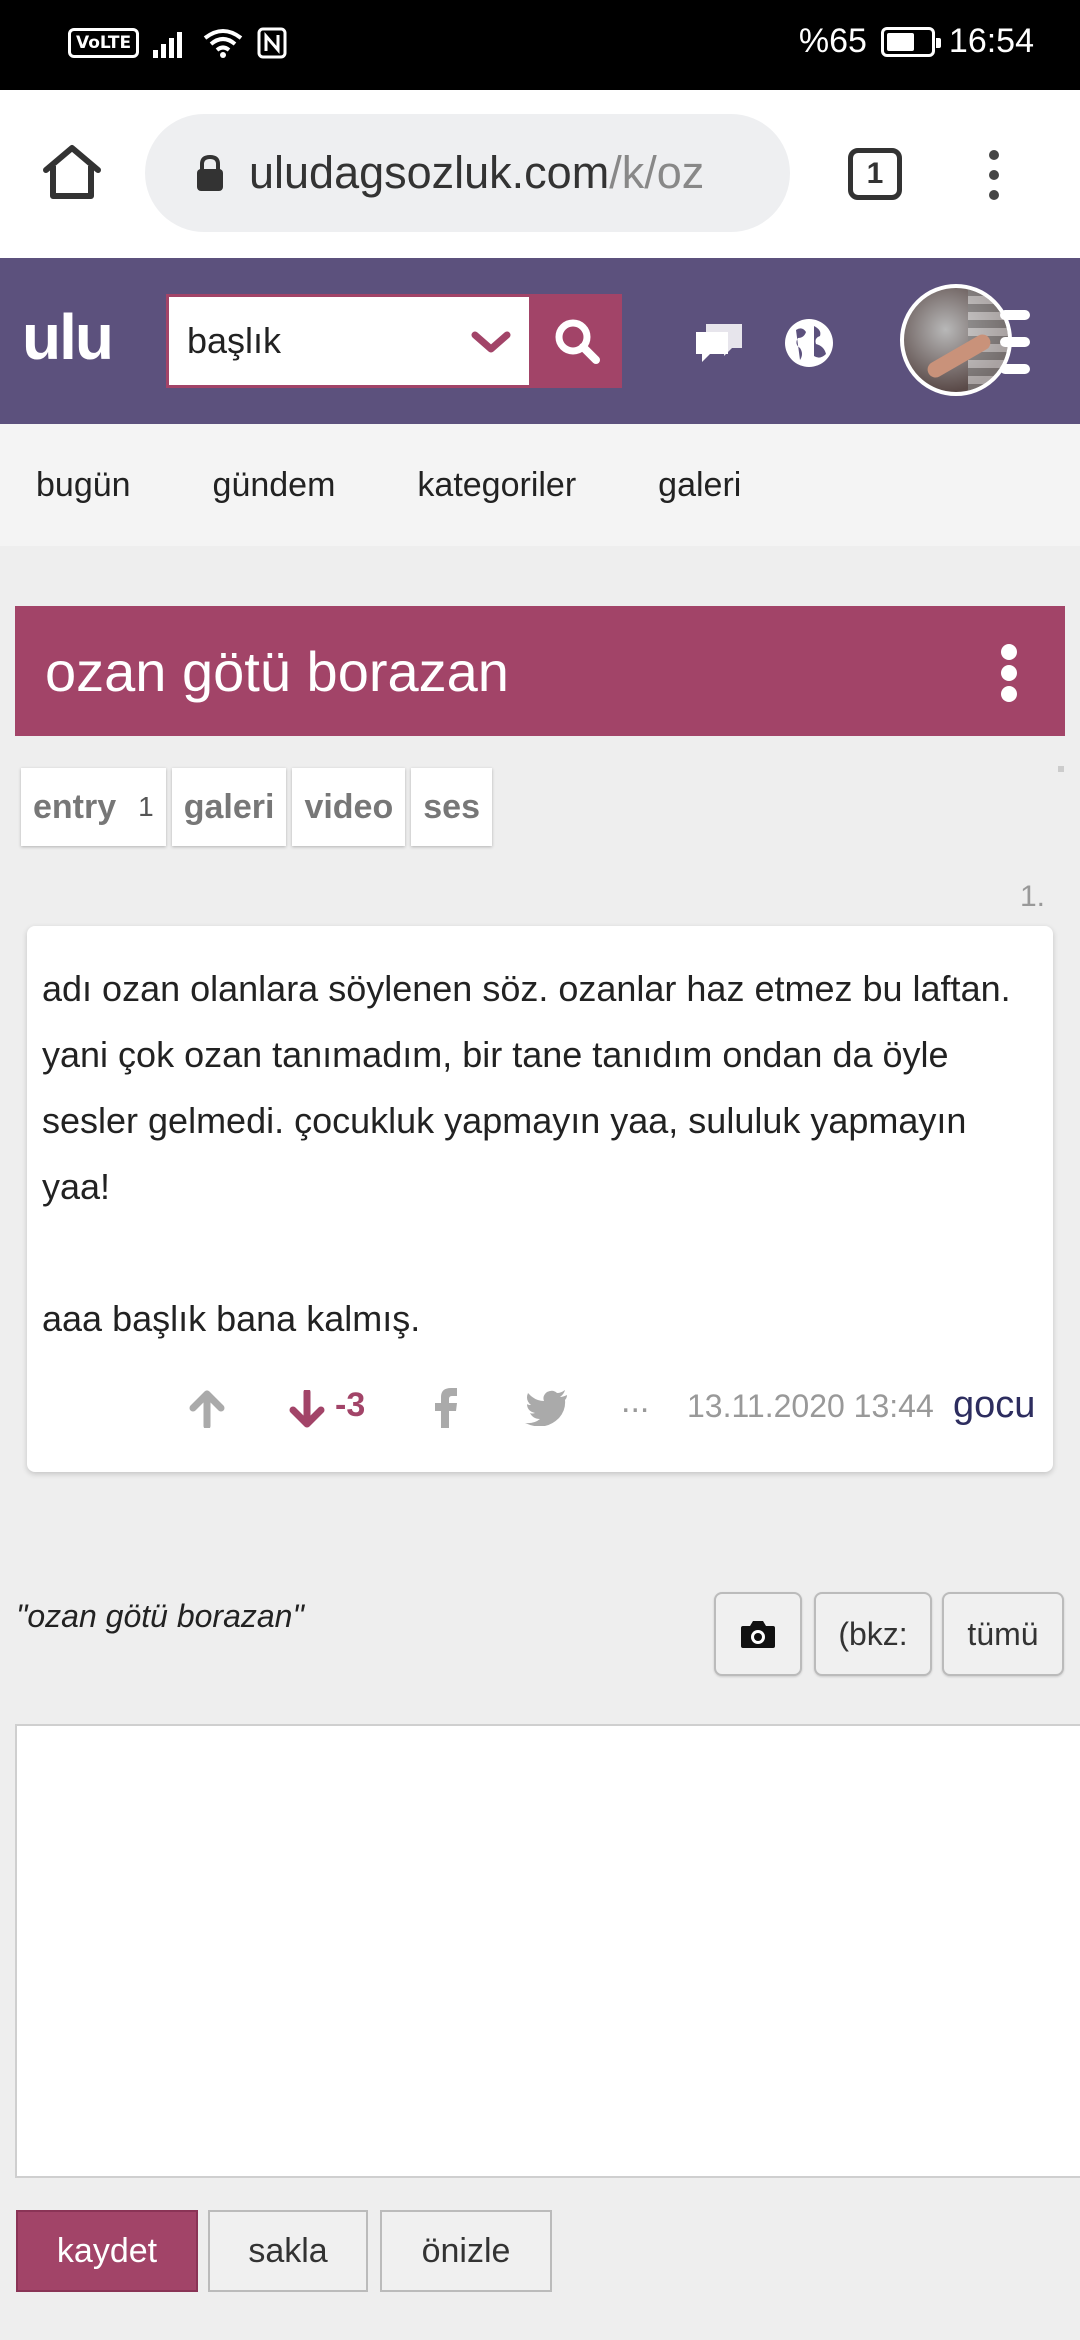 This screenshot has width=1080, height=2340. I want to click on volte-indicator: VoLTE, so click(104, 43).